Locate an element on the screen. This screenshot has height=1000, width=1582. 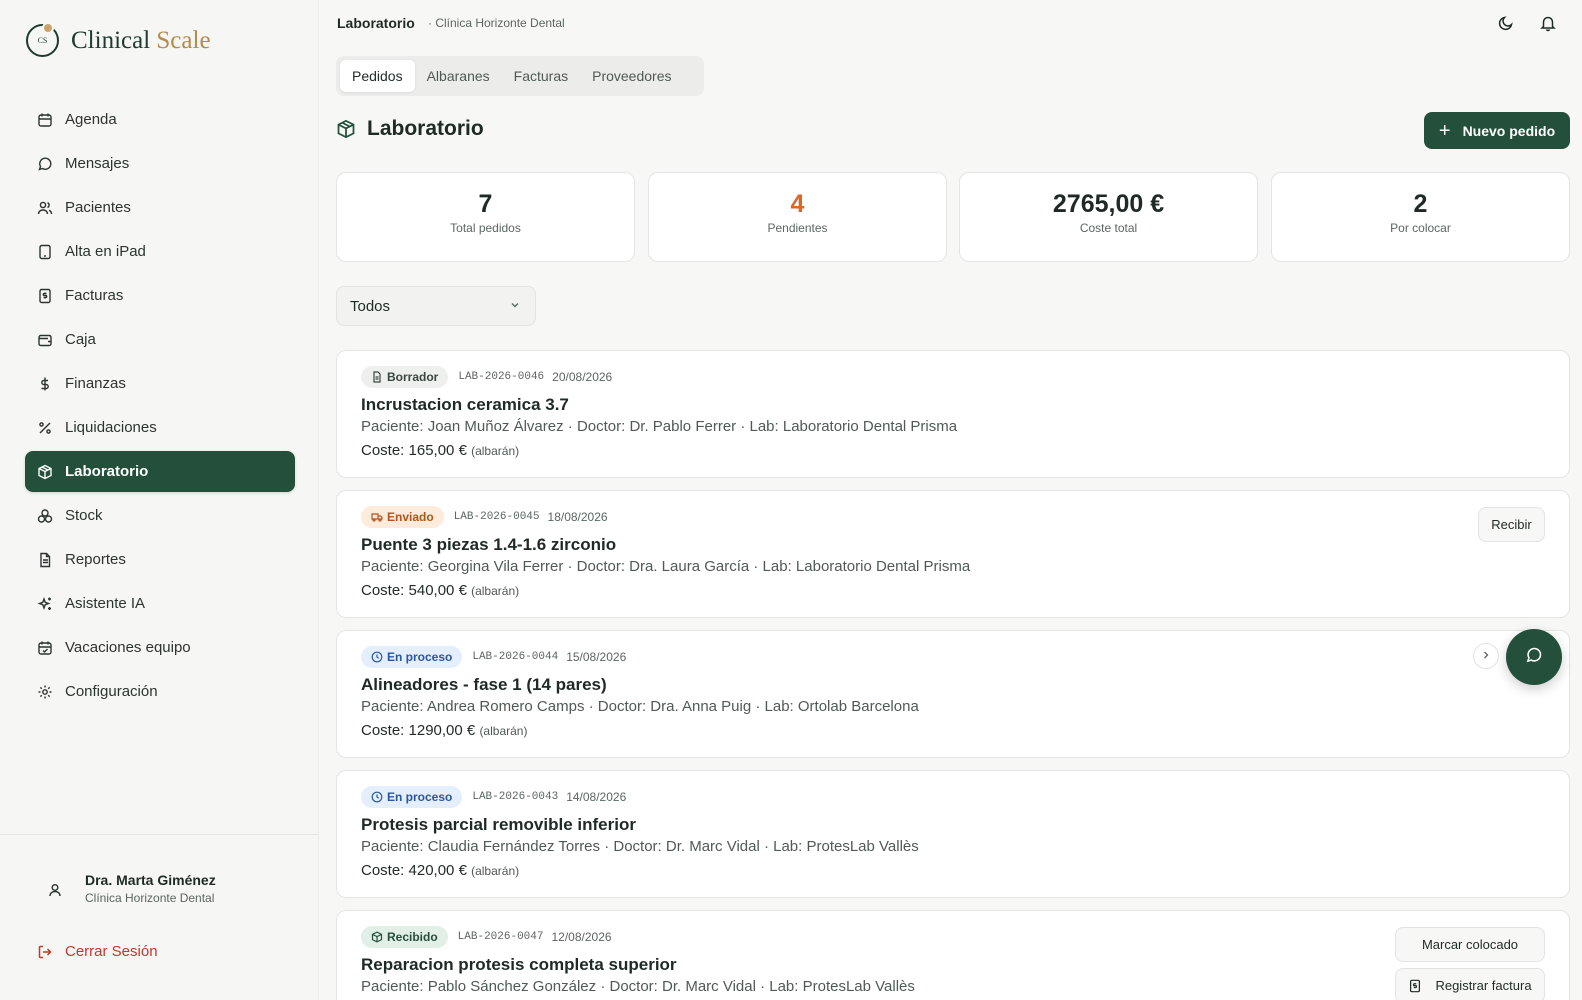
tab-pedidos: Pedidos is located at coordinates (377, 76).